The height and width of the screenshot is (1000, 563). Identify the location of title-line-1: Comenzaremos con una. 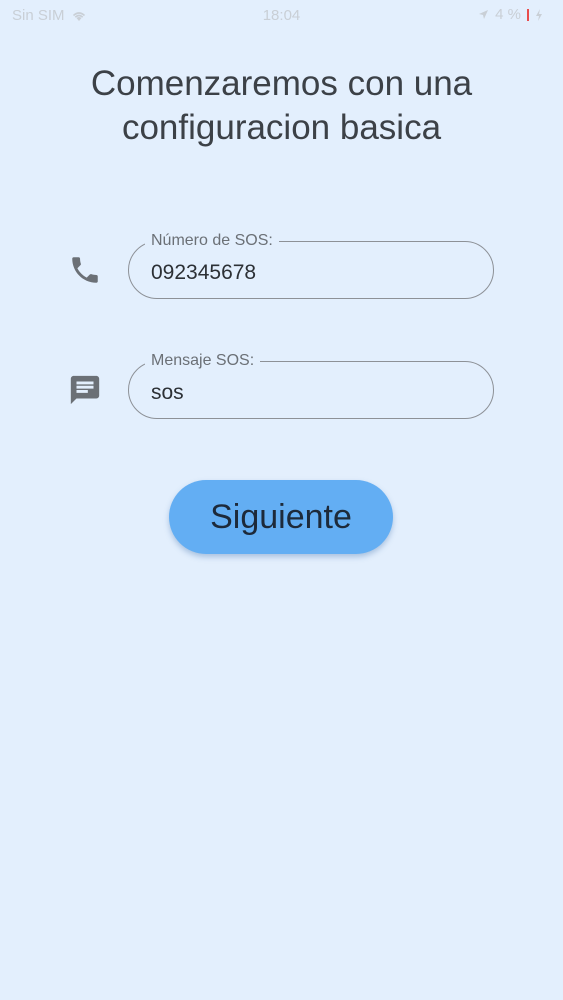
(281, 83).